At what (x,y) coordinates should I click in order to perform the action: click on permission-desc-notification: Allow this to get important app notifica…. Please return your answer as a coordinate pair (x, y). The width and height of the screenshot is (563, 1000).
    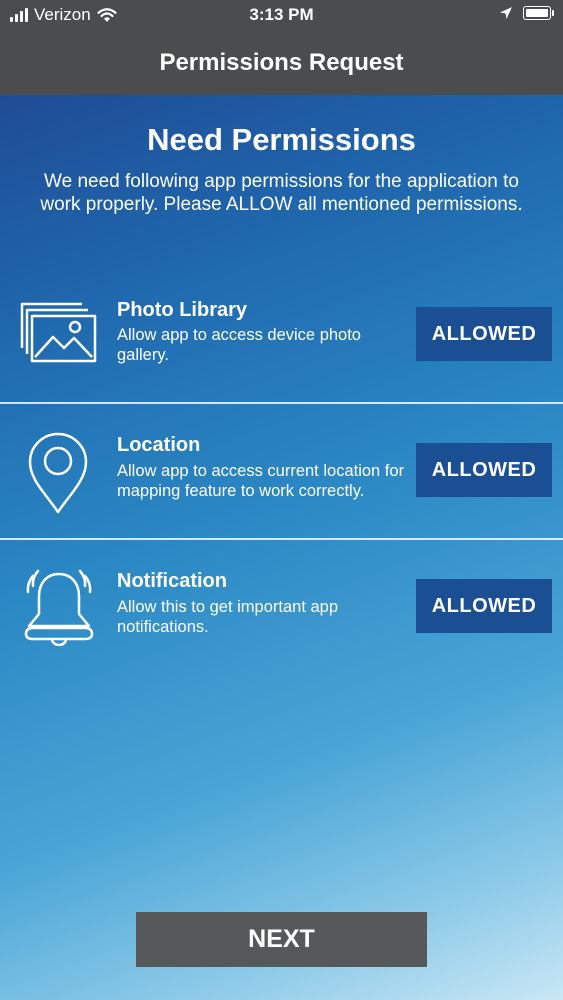
    Looking at the image, I should click on (228, 617).